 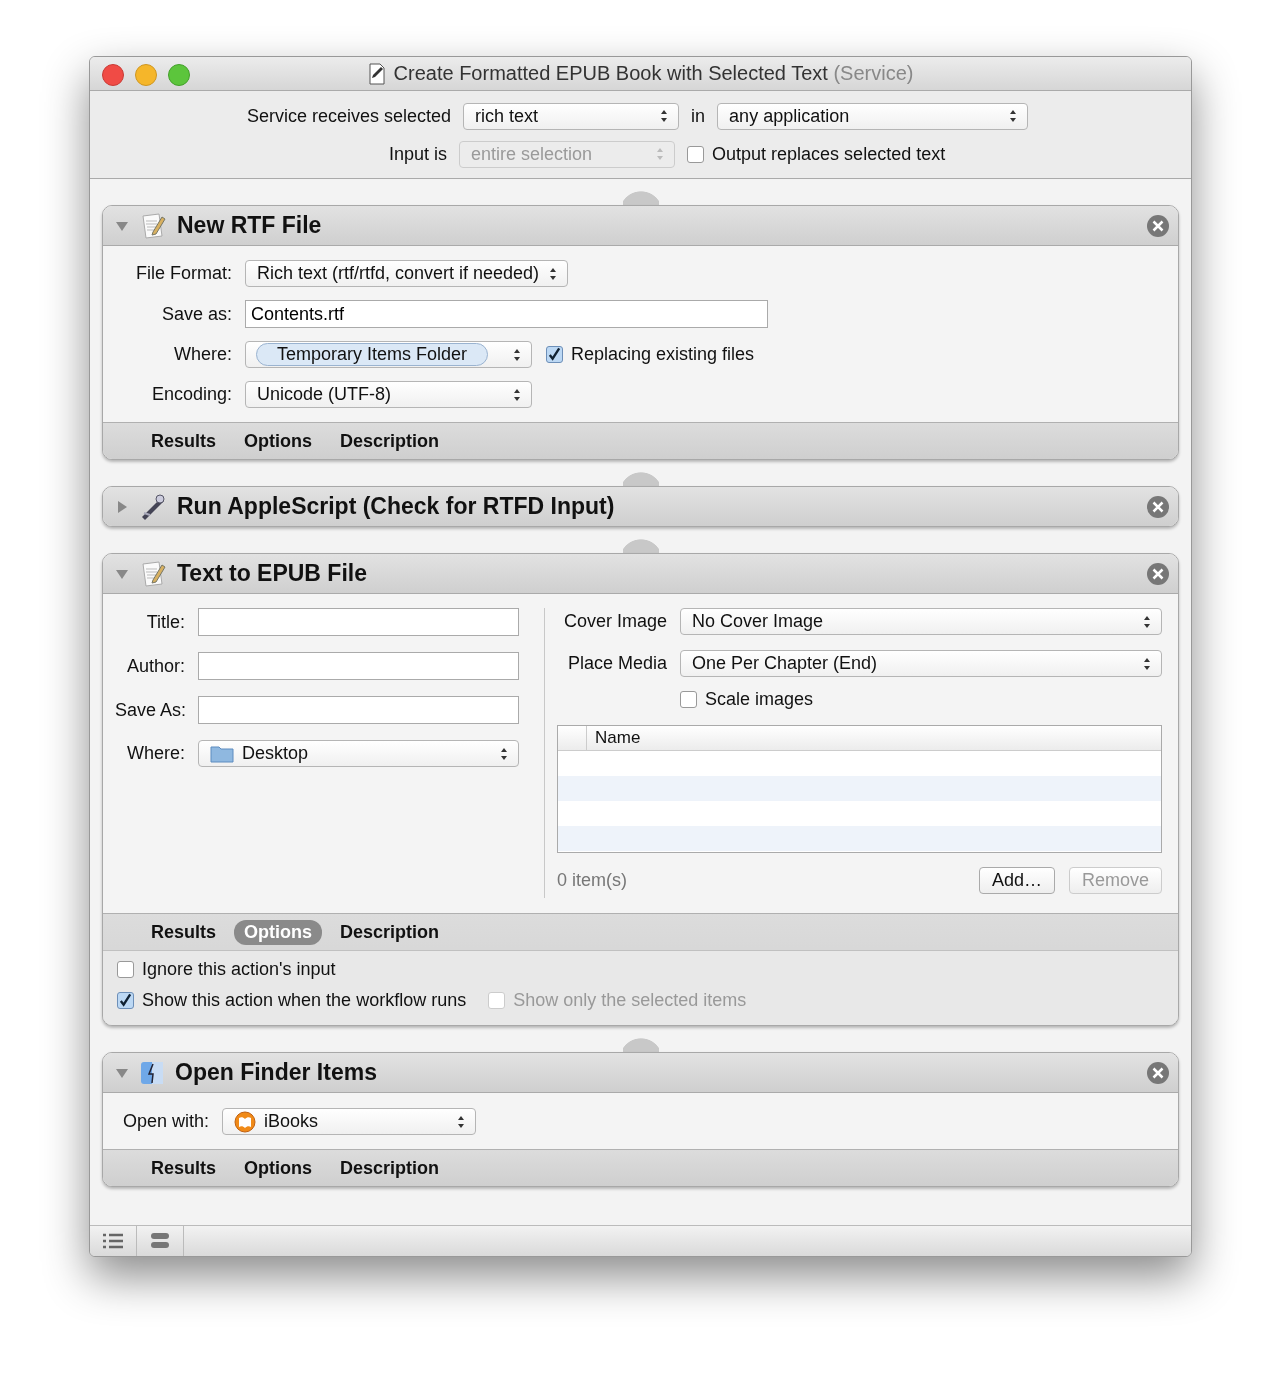 I want to click on checkbox-label: Ignore this action's input, so click(x=239, y=969).